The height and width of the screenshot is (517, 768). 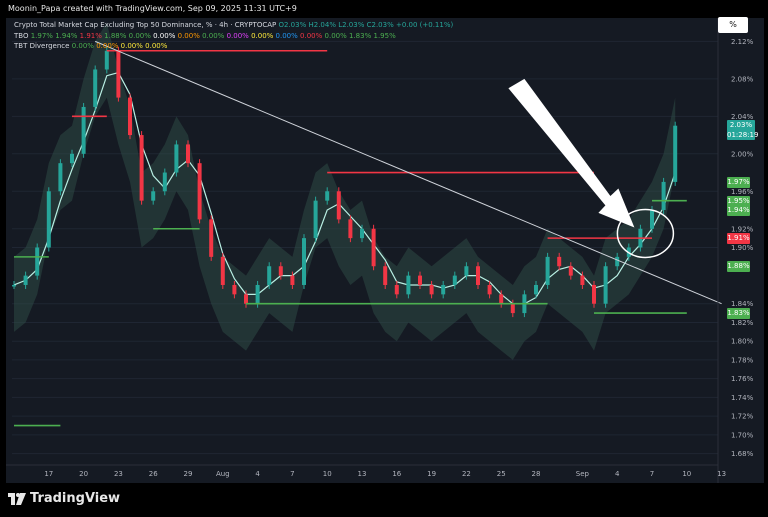 I want to click on ohlc-open: 2.03%, so click(x=295, y=25).